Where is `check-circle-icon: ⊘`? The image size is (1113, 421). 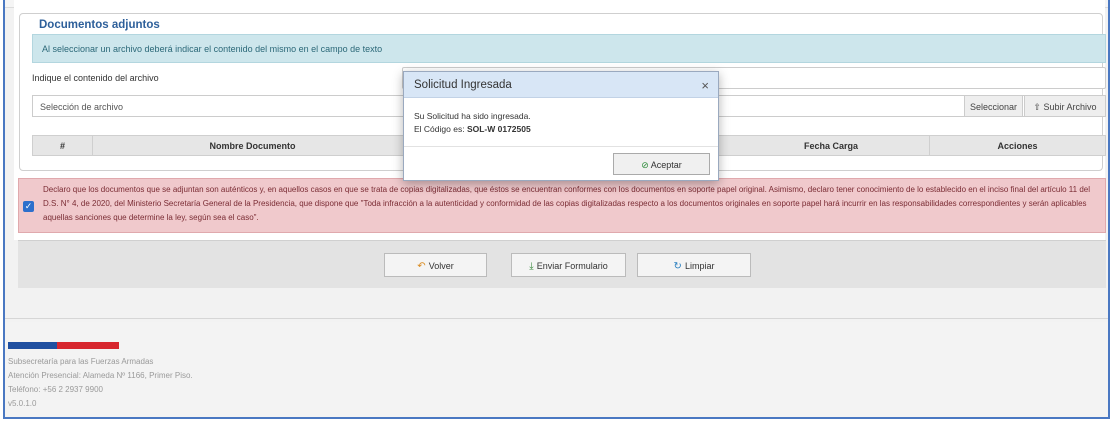 check-circle-icon: ⊘ is located at coordinates (645, 165).